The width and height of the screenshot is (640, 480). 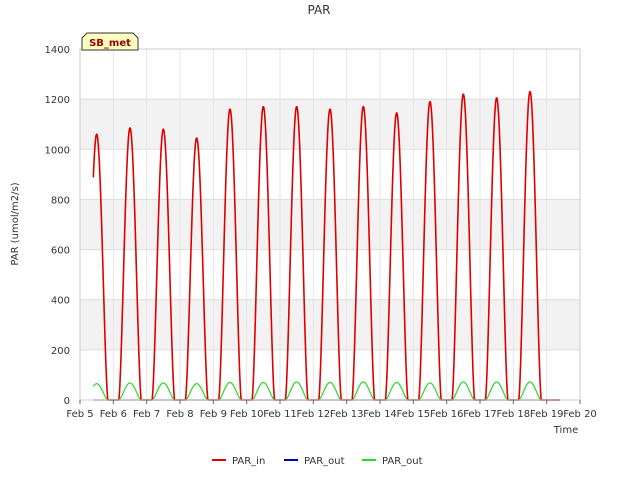 What do you see at coordinates (57, 226) in the screenshot?
I see `y-tick-labels: 0 200 400 600 800 1000 1200 1400` at bounding box center [57, 226].